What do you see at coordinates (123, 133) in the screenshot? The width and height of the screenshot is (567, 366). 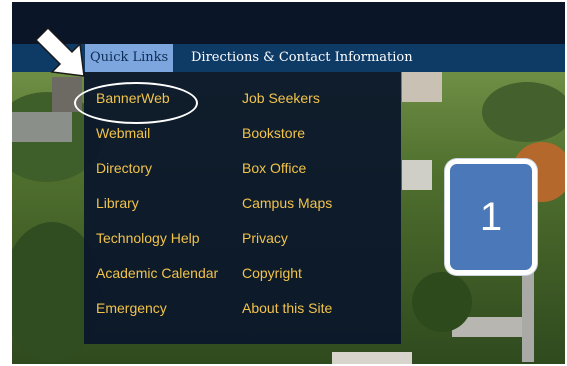 I see `link-webmail: Webmail` at bounding box center [123, 133].